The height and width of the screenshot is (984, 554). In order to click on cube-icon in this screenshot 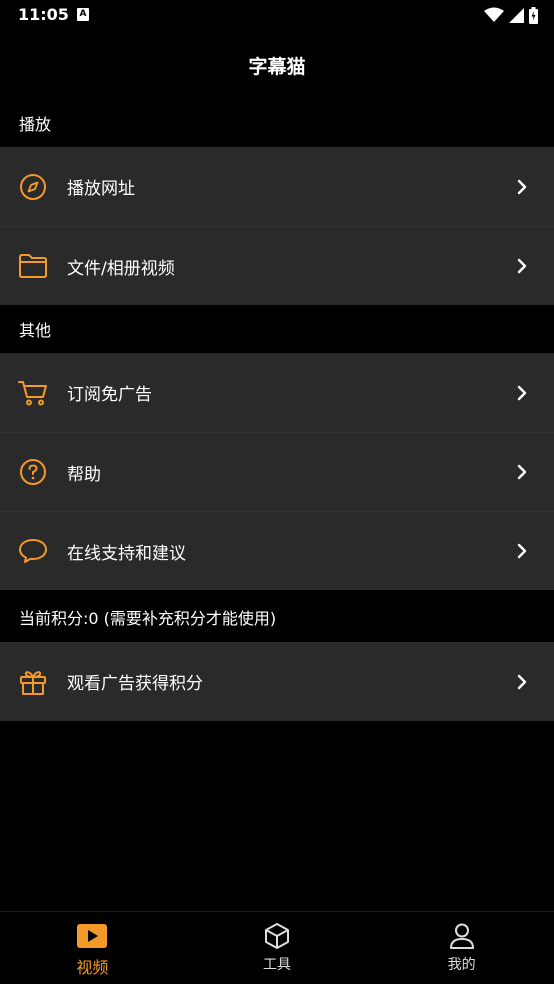, I will do `click(277, 936)`.